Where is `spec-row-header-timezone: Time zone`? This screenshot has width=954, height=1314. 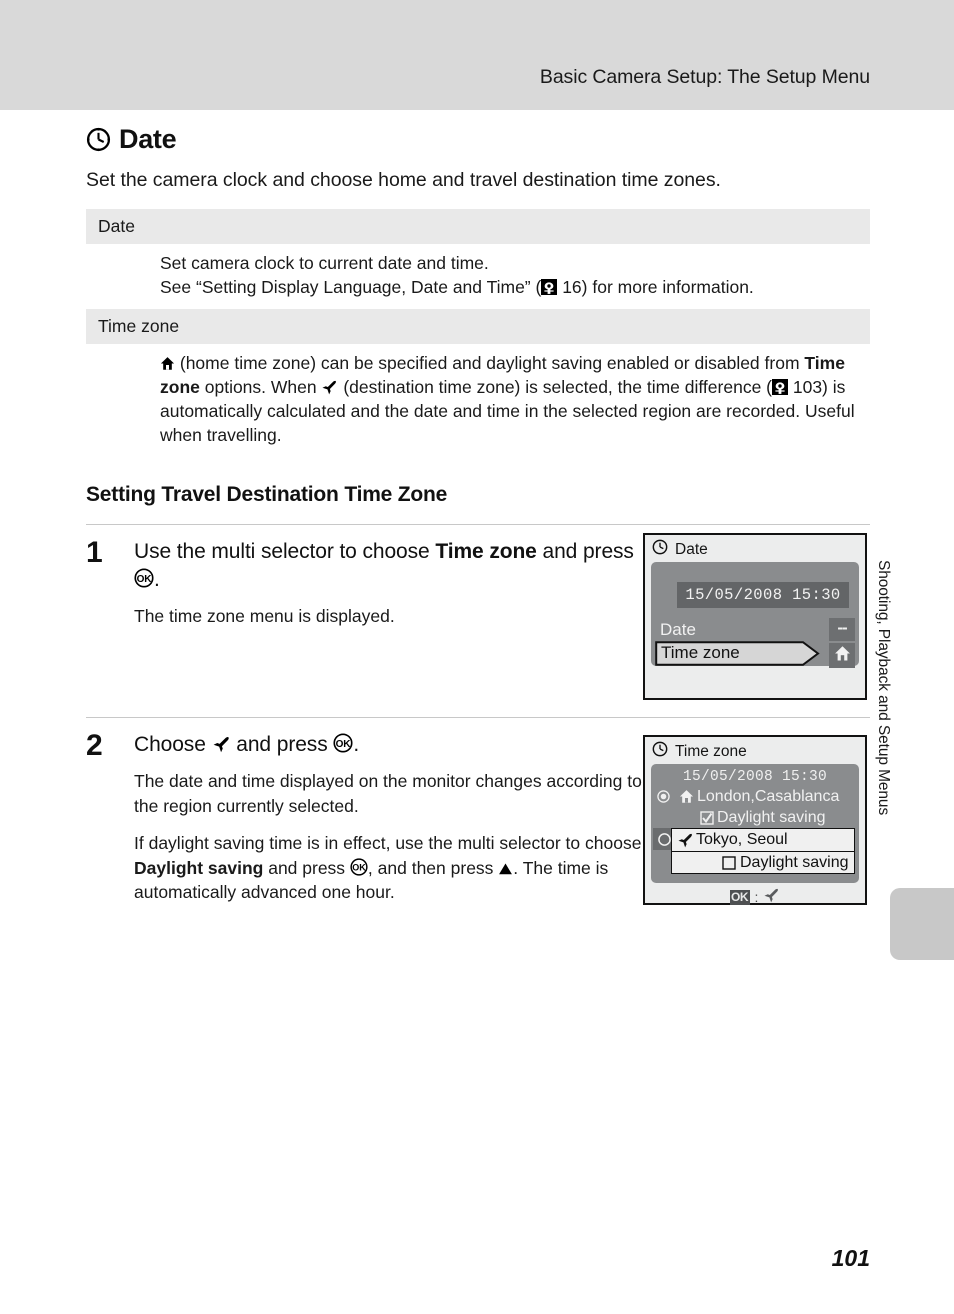
spec-row-header-timezone: Time zone is located at coordinates (478, 326).